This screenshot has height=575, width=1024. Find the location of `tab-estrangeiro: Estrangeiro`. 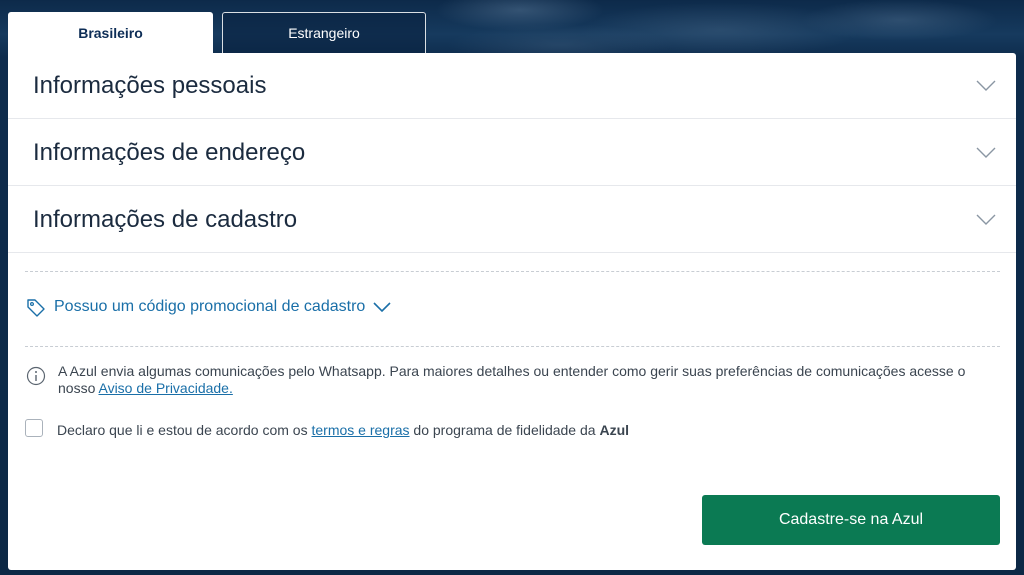

tab-estrangeiro: Estrangeiro is located at coordinates (324, 32).